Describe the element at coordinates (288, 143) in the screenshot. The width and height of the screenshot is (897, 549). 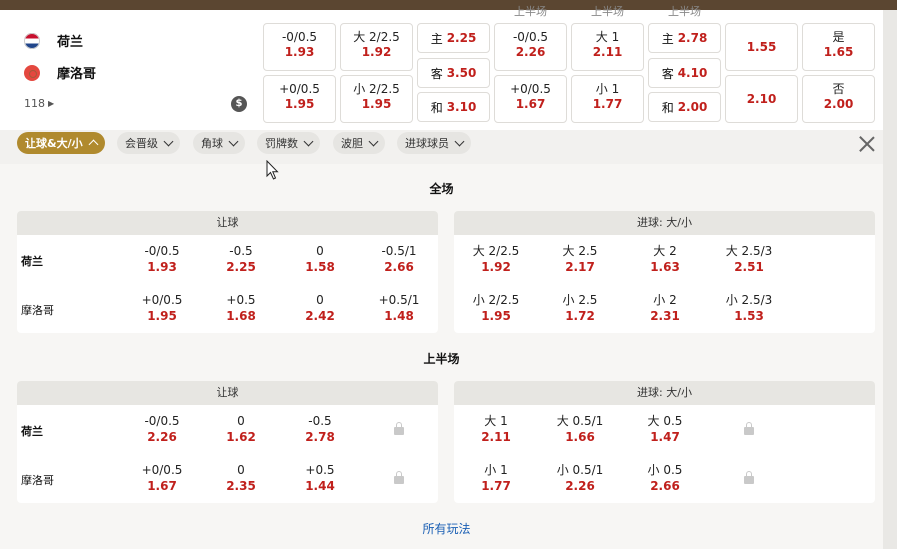
I see `filter-chip-cards: 罚牌数` at that location.